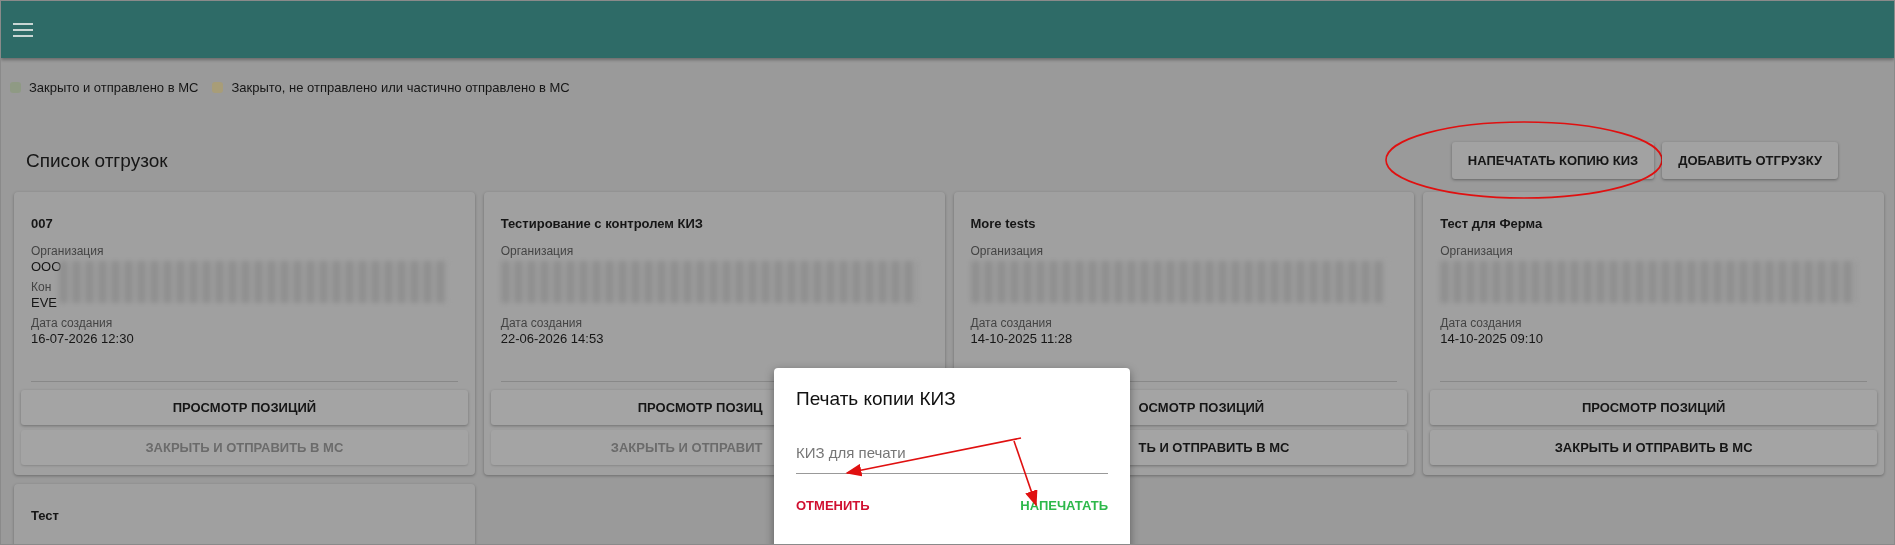 Image resolution: width=1895 pixels, height=545 pixels. I want to click on field-value: 22-06-2026 14:53, so click(552, 339).